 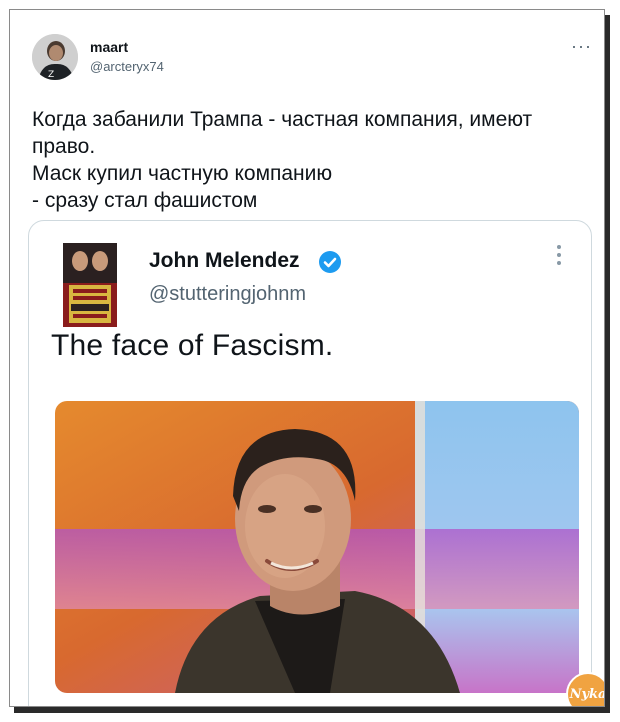 I want to click on quoted-avatar, so click(x=90, y=285).